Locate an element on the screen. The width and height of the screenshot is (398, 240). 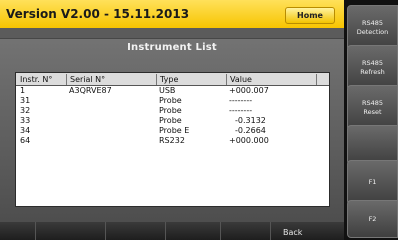
table-row: 1 A3QRVE87 USB +000.007 is located at coordinates (172, 91).